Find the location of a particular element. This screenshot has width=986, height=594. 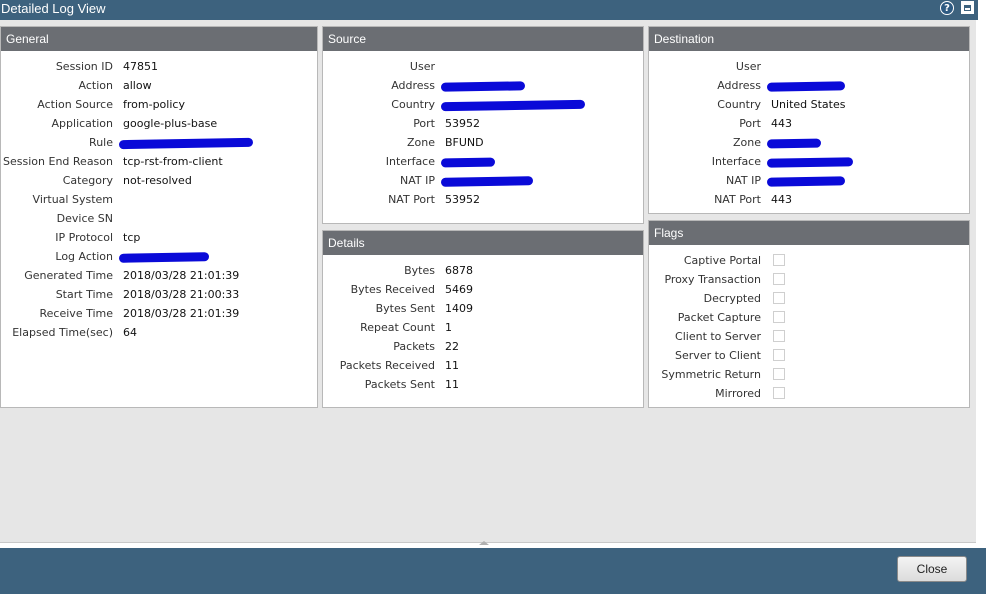

source-row-label: User is located at coordinates (422, 66).